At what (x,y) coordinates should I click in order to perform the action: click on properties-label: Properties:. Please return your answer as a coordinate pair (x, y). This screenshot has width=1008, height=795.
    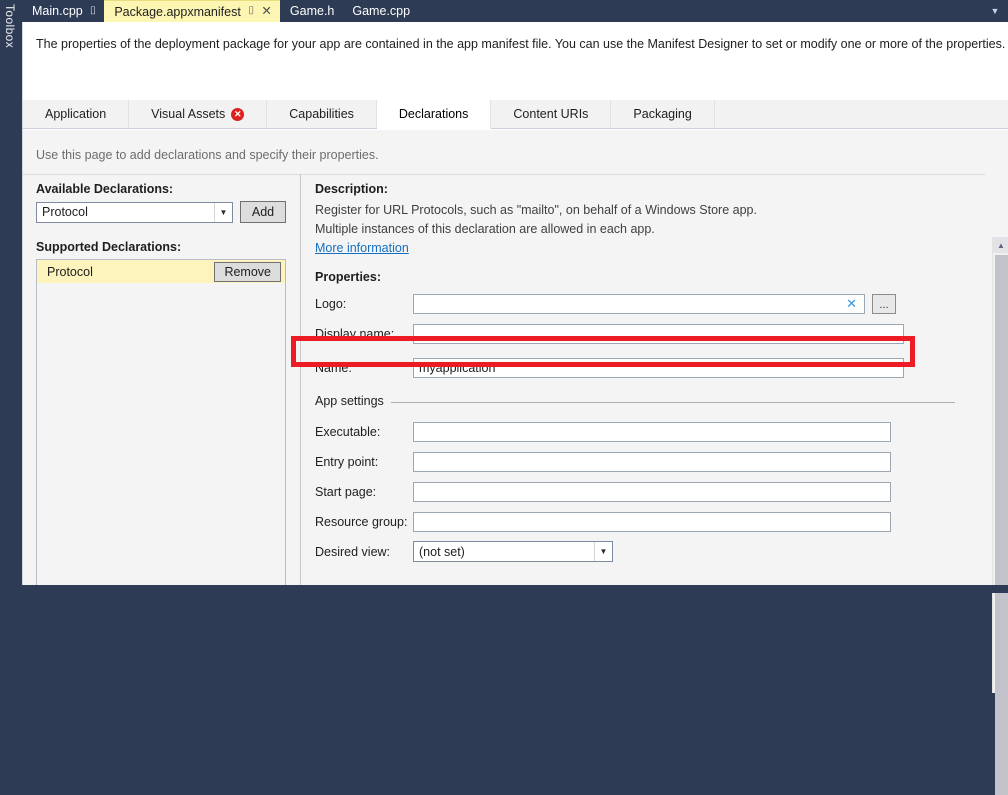
    Looking at the image, I should click on (348, 277).